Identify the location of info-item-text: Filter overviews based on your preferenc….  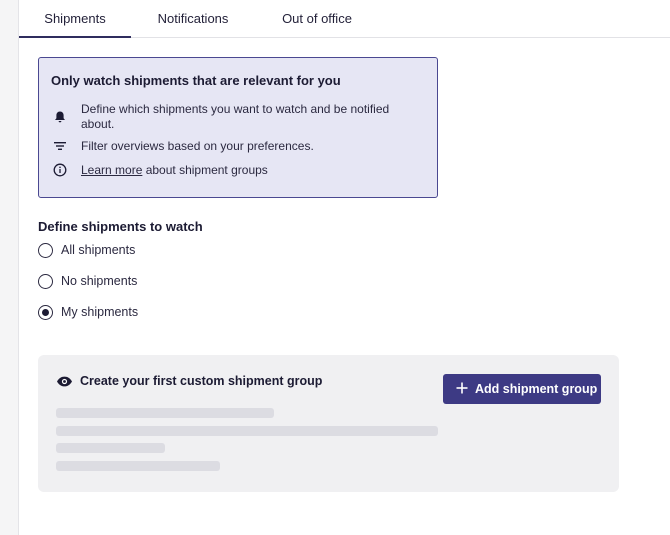
(197, 146).